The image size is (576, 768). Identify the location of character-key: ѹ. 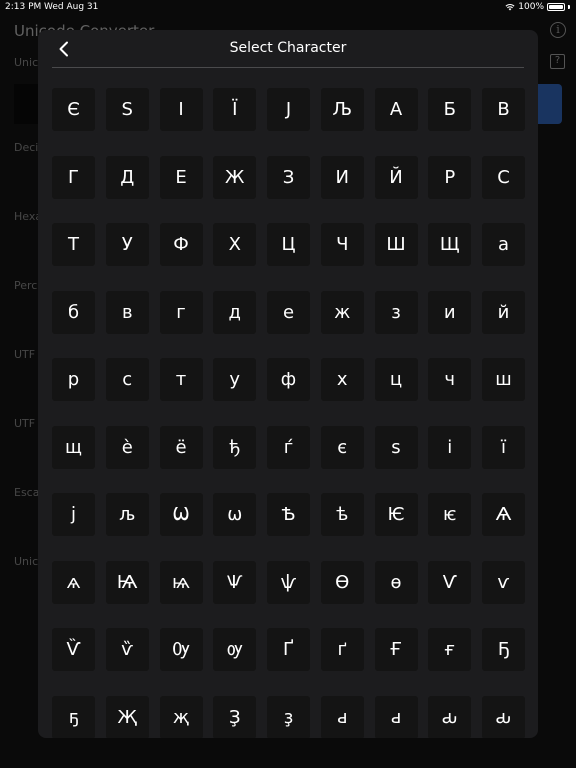
(235, 649).